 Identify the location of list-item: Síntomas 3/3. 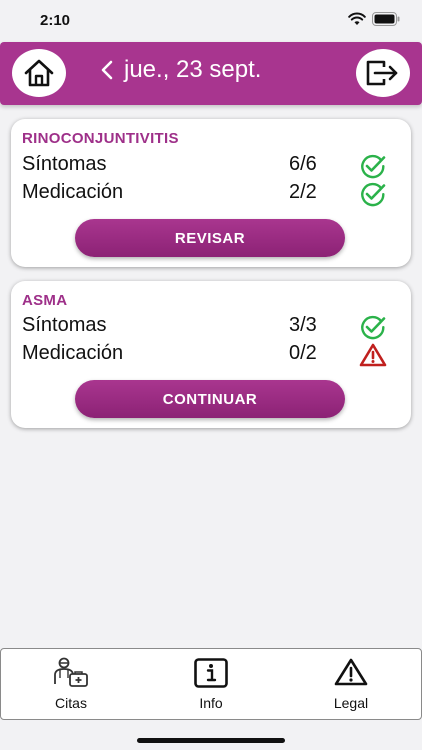
(211, 328).